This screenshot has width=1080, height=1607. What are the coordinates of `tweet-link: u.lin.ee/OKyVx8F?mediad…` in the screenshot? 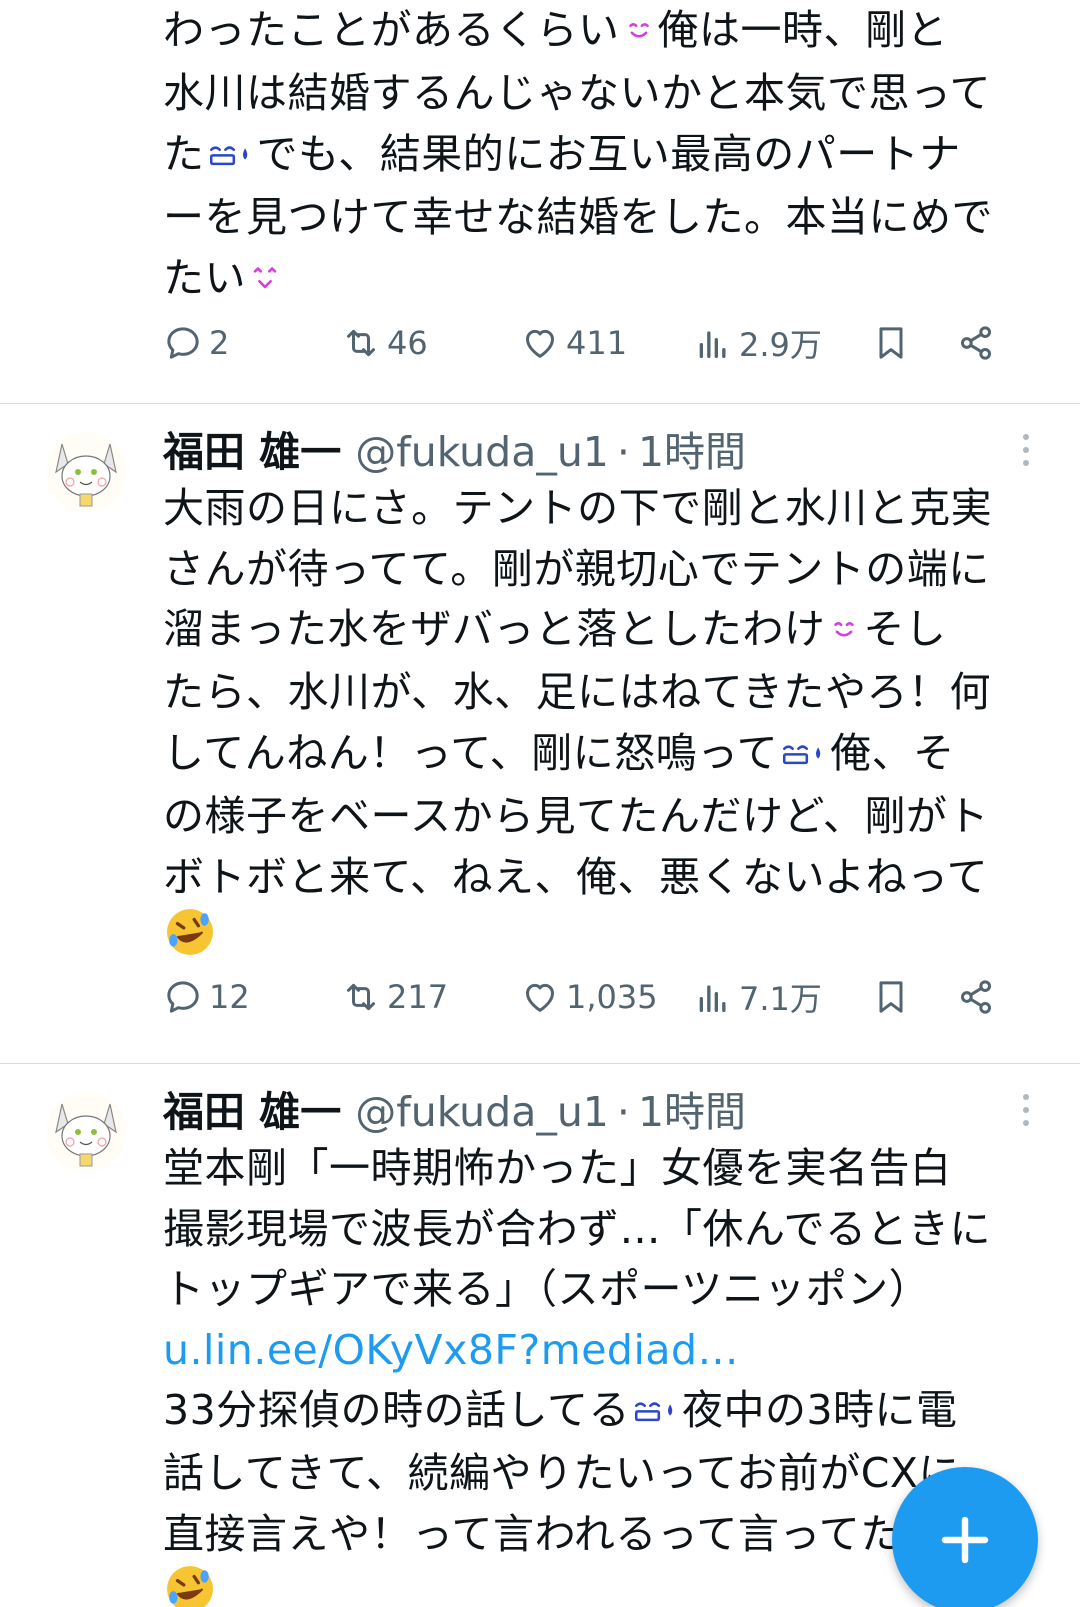 It's located at (599, 1350).